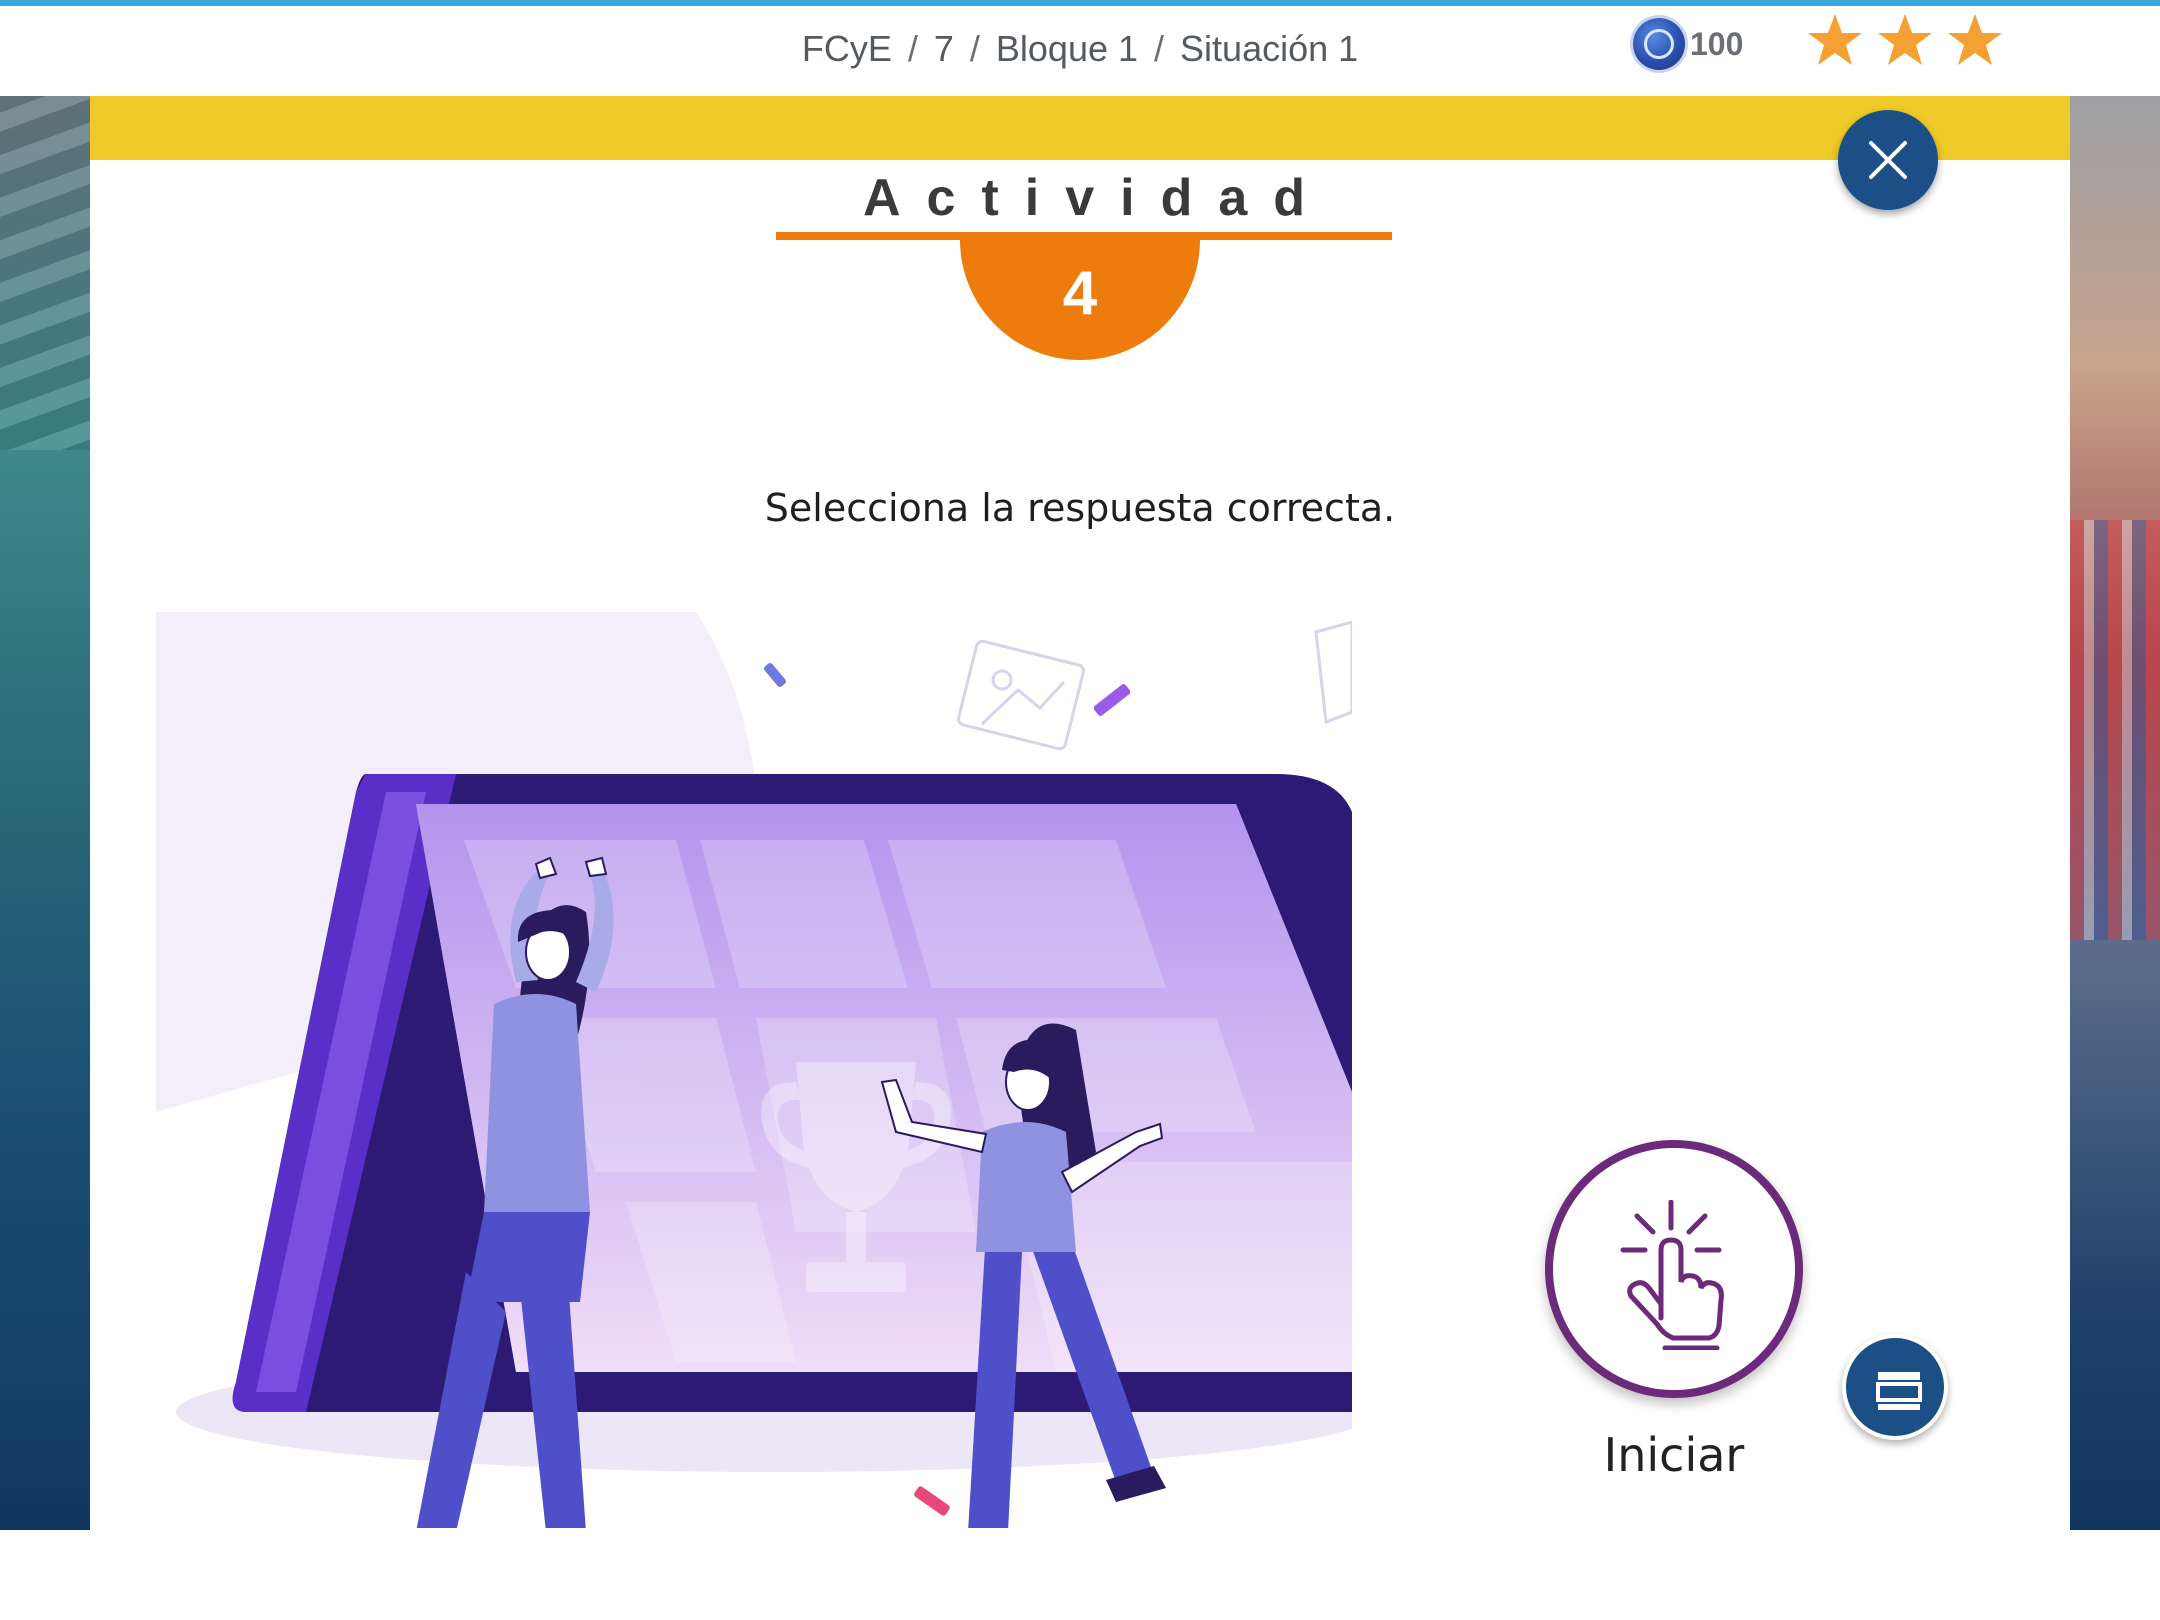 This screenshot has height=1620, width=2160. I want to click on breadcrumb-block: Bloque 1, so click(1067, 48).